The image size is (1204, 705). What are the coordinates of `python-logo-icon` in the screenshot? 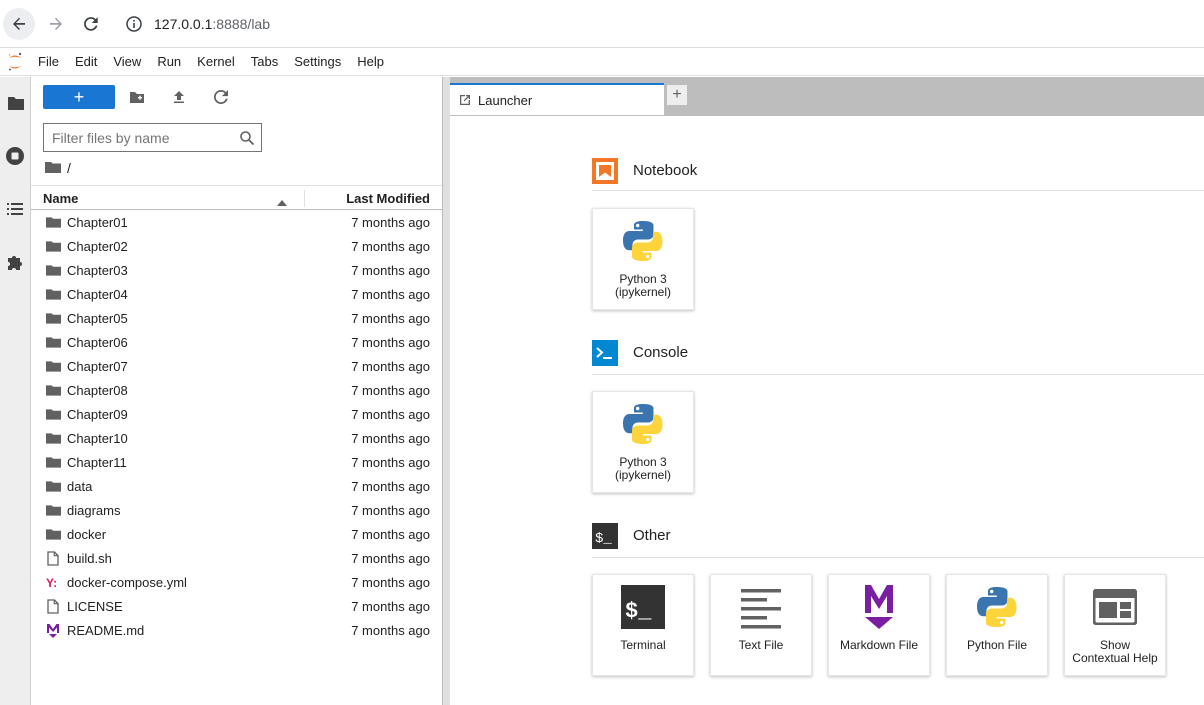 It's located at (643, 241).